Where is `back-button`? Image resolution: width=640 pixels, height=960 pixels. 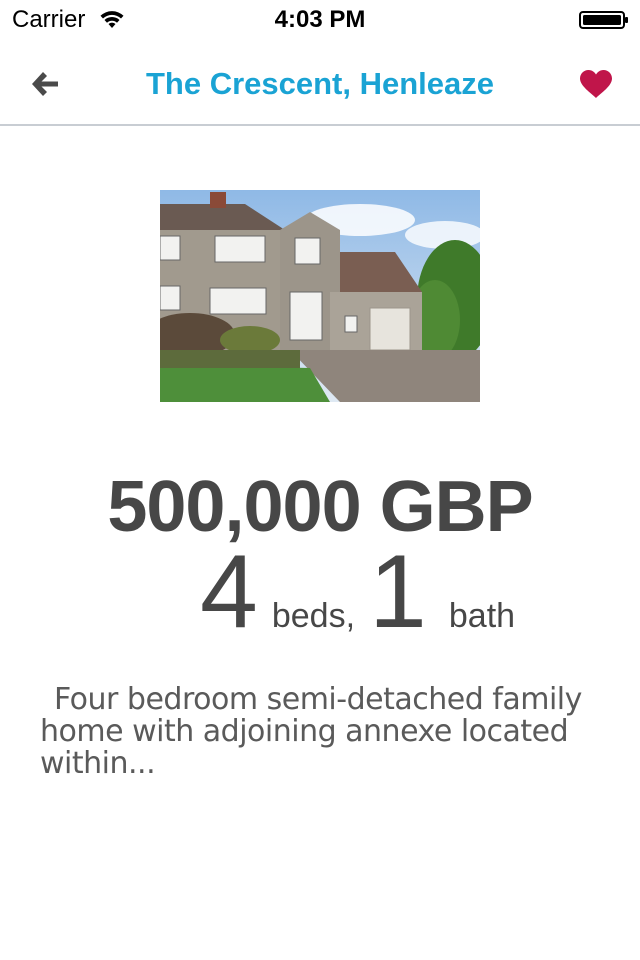 back-button is located at coordinates (45, 84).